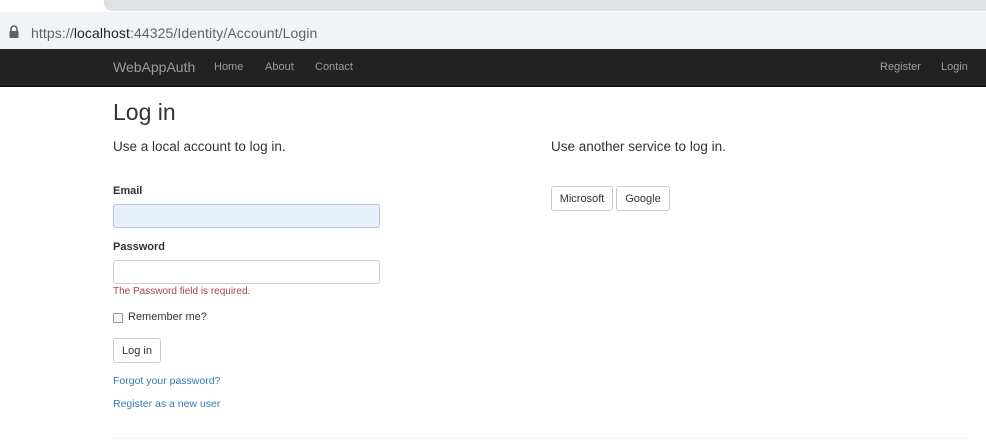  What do you see at coordinates (199, 146) in the screenshot?
I see `local-account-heading: Use a local account to log in.` at bounding box center [199, 146].